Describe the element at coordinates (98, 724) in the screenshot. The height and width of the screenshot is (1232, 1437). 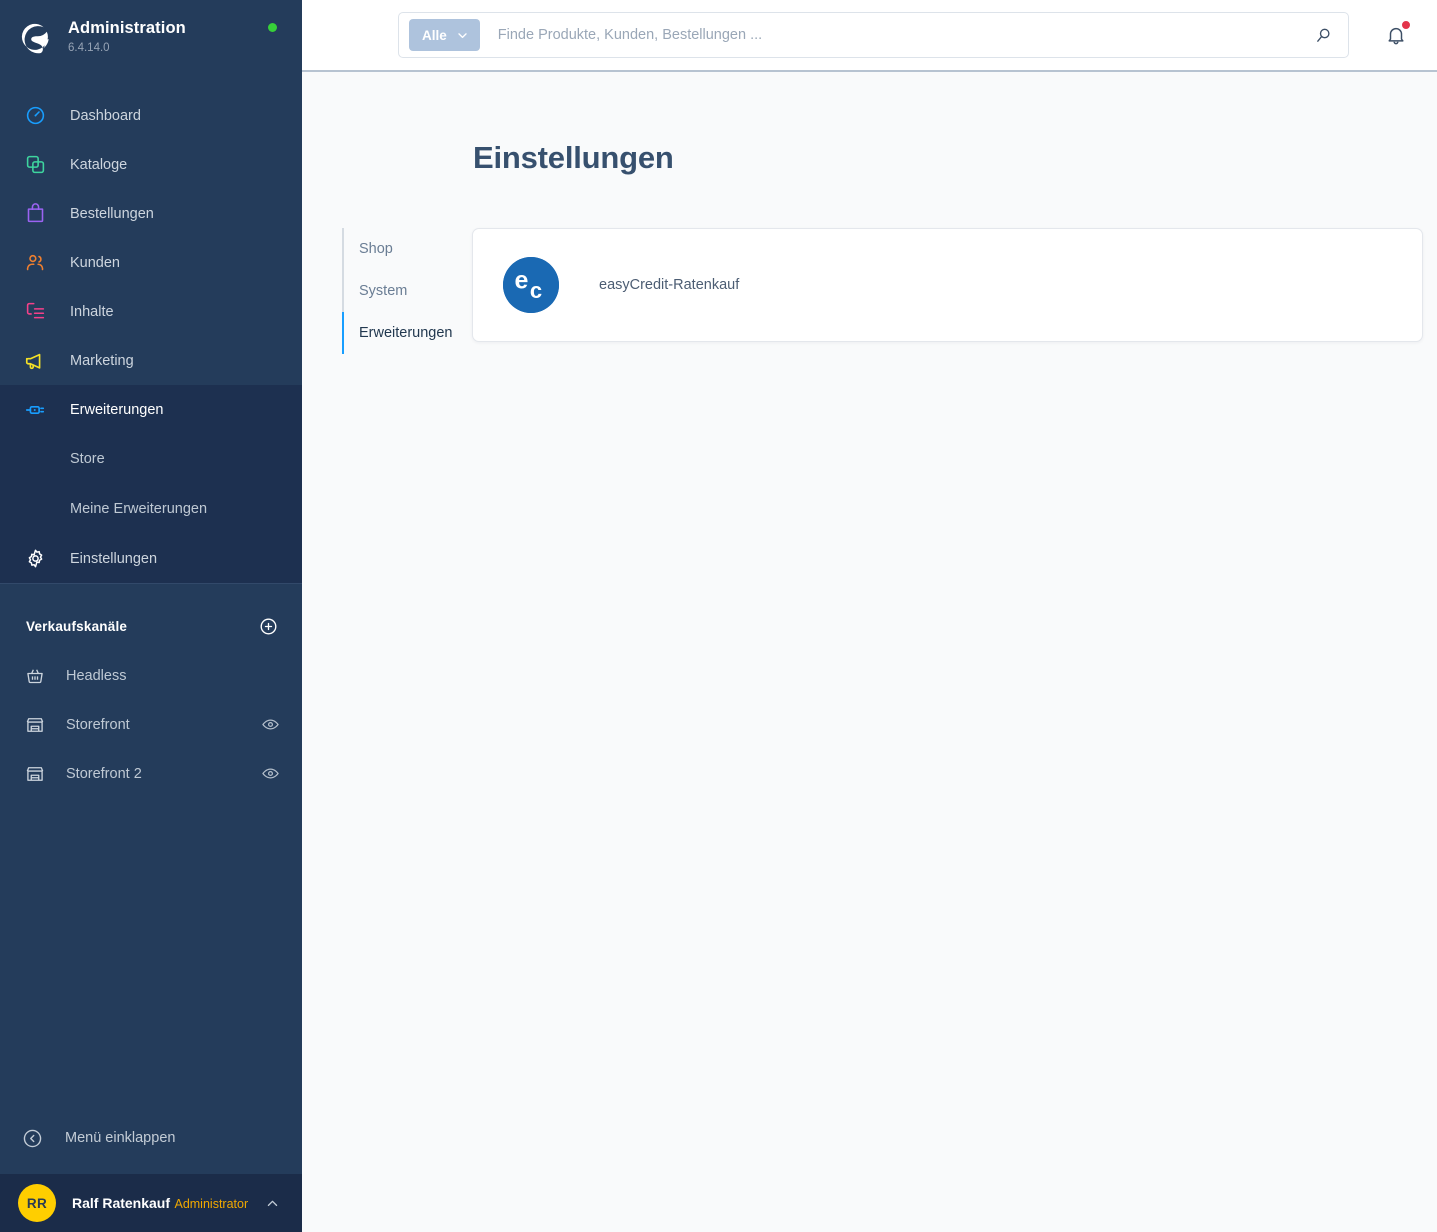
I see `sidebar-channel-label: Storefront` at that location.